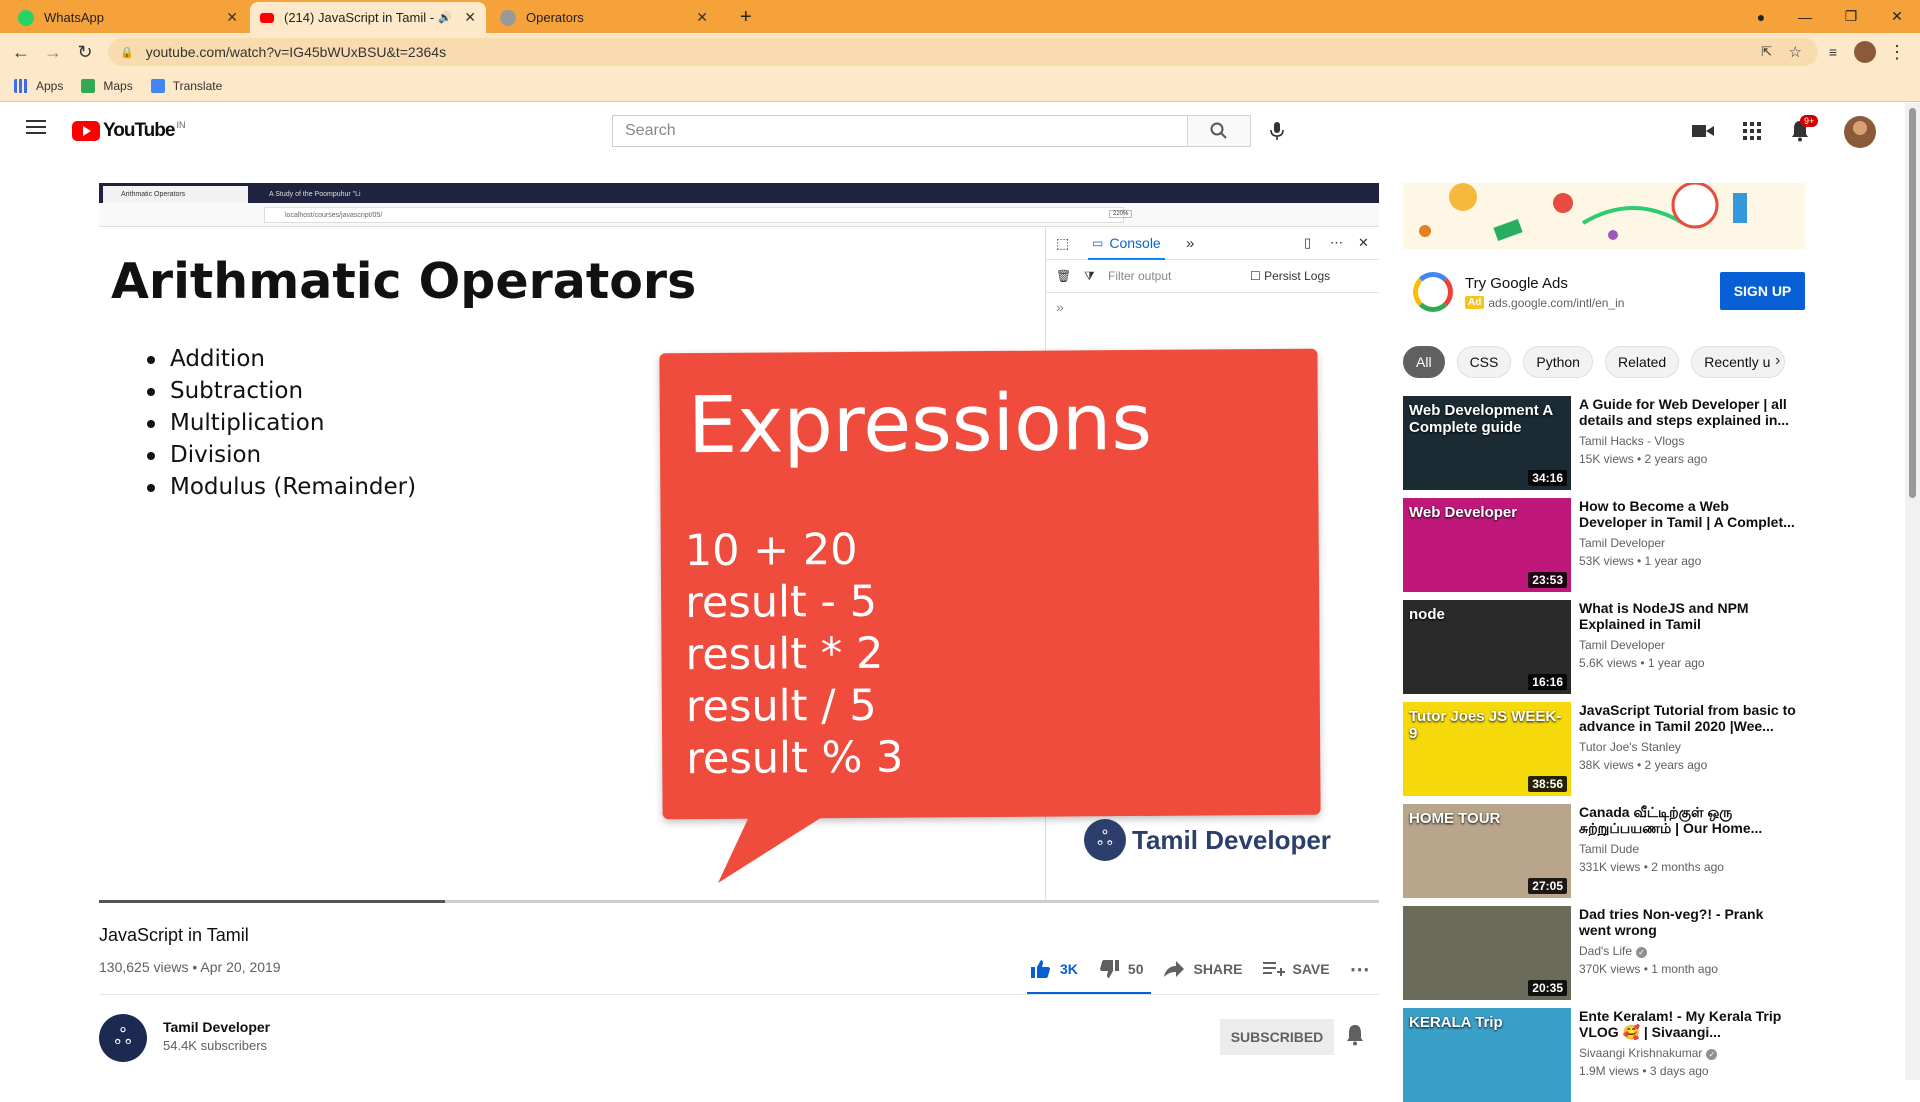 Image resolution: width=1920 pixels, height=1102 pixels. I want to click on chip-recently-uploaded: Recently u, so click(1738, 362).